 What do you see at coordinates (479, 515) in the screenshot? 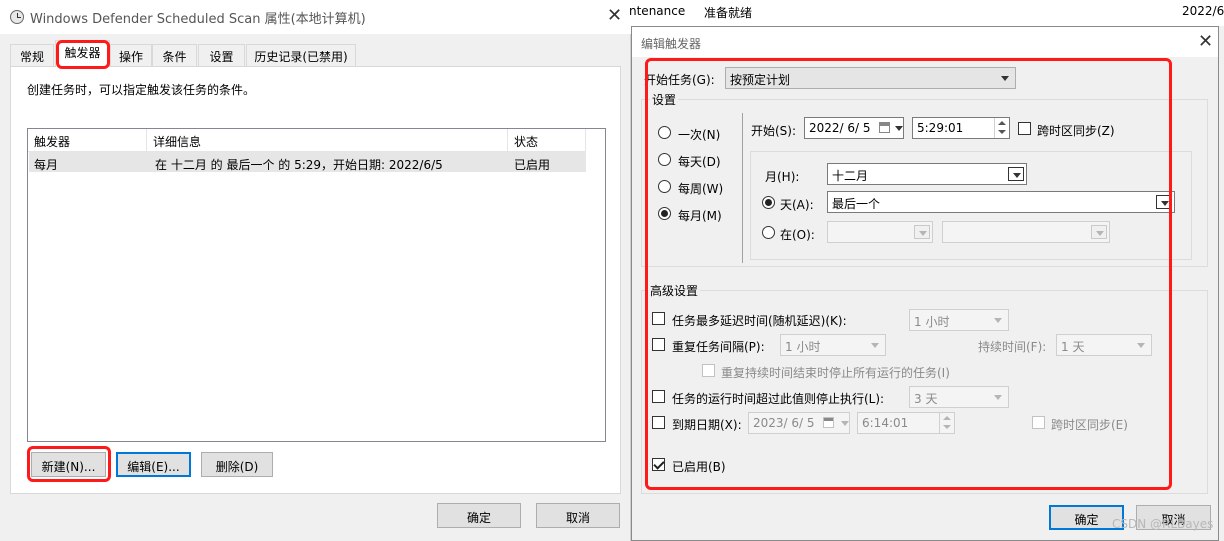
I see `ok-button: 确定` at bounding box center [479, 515].